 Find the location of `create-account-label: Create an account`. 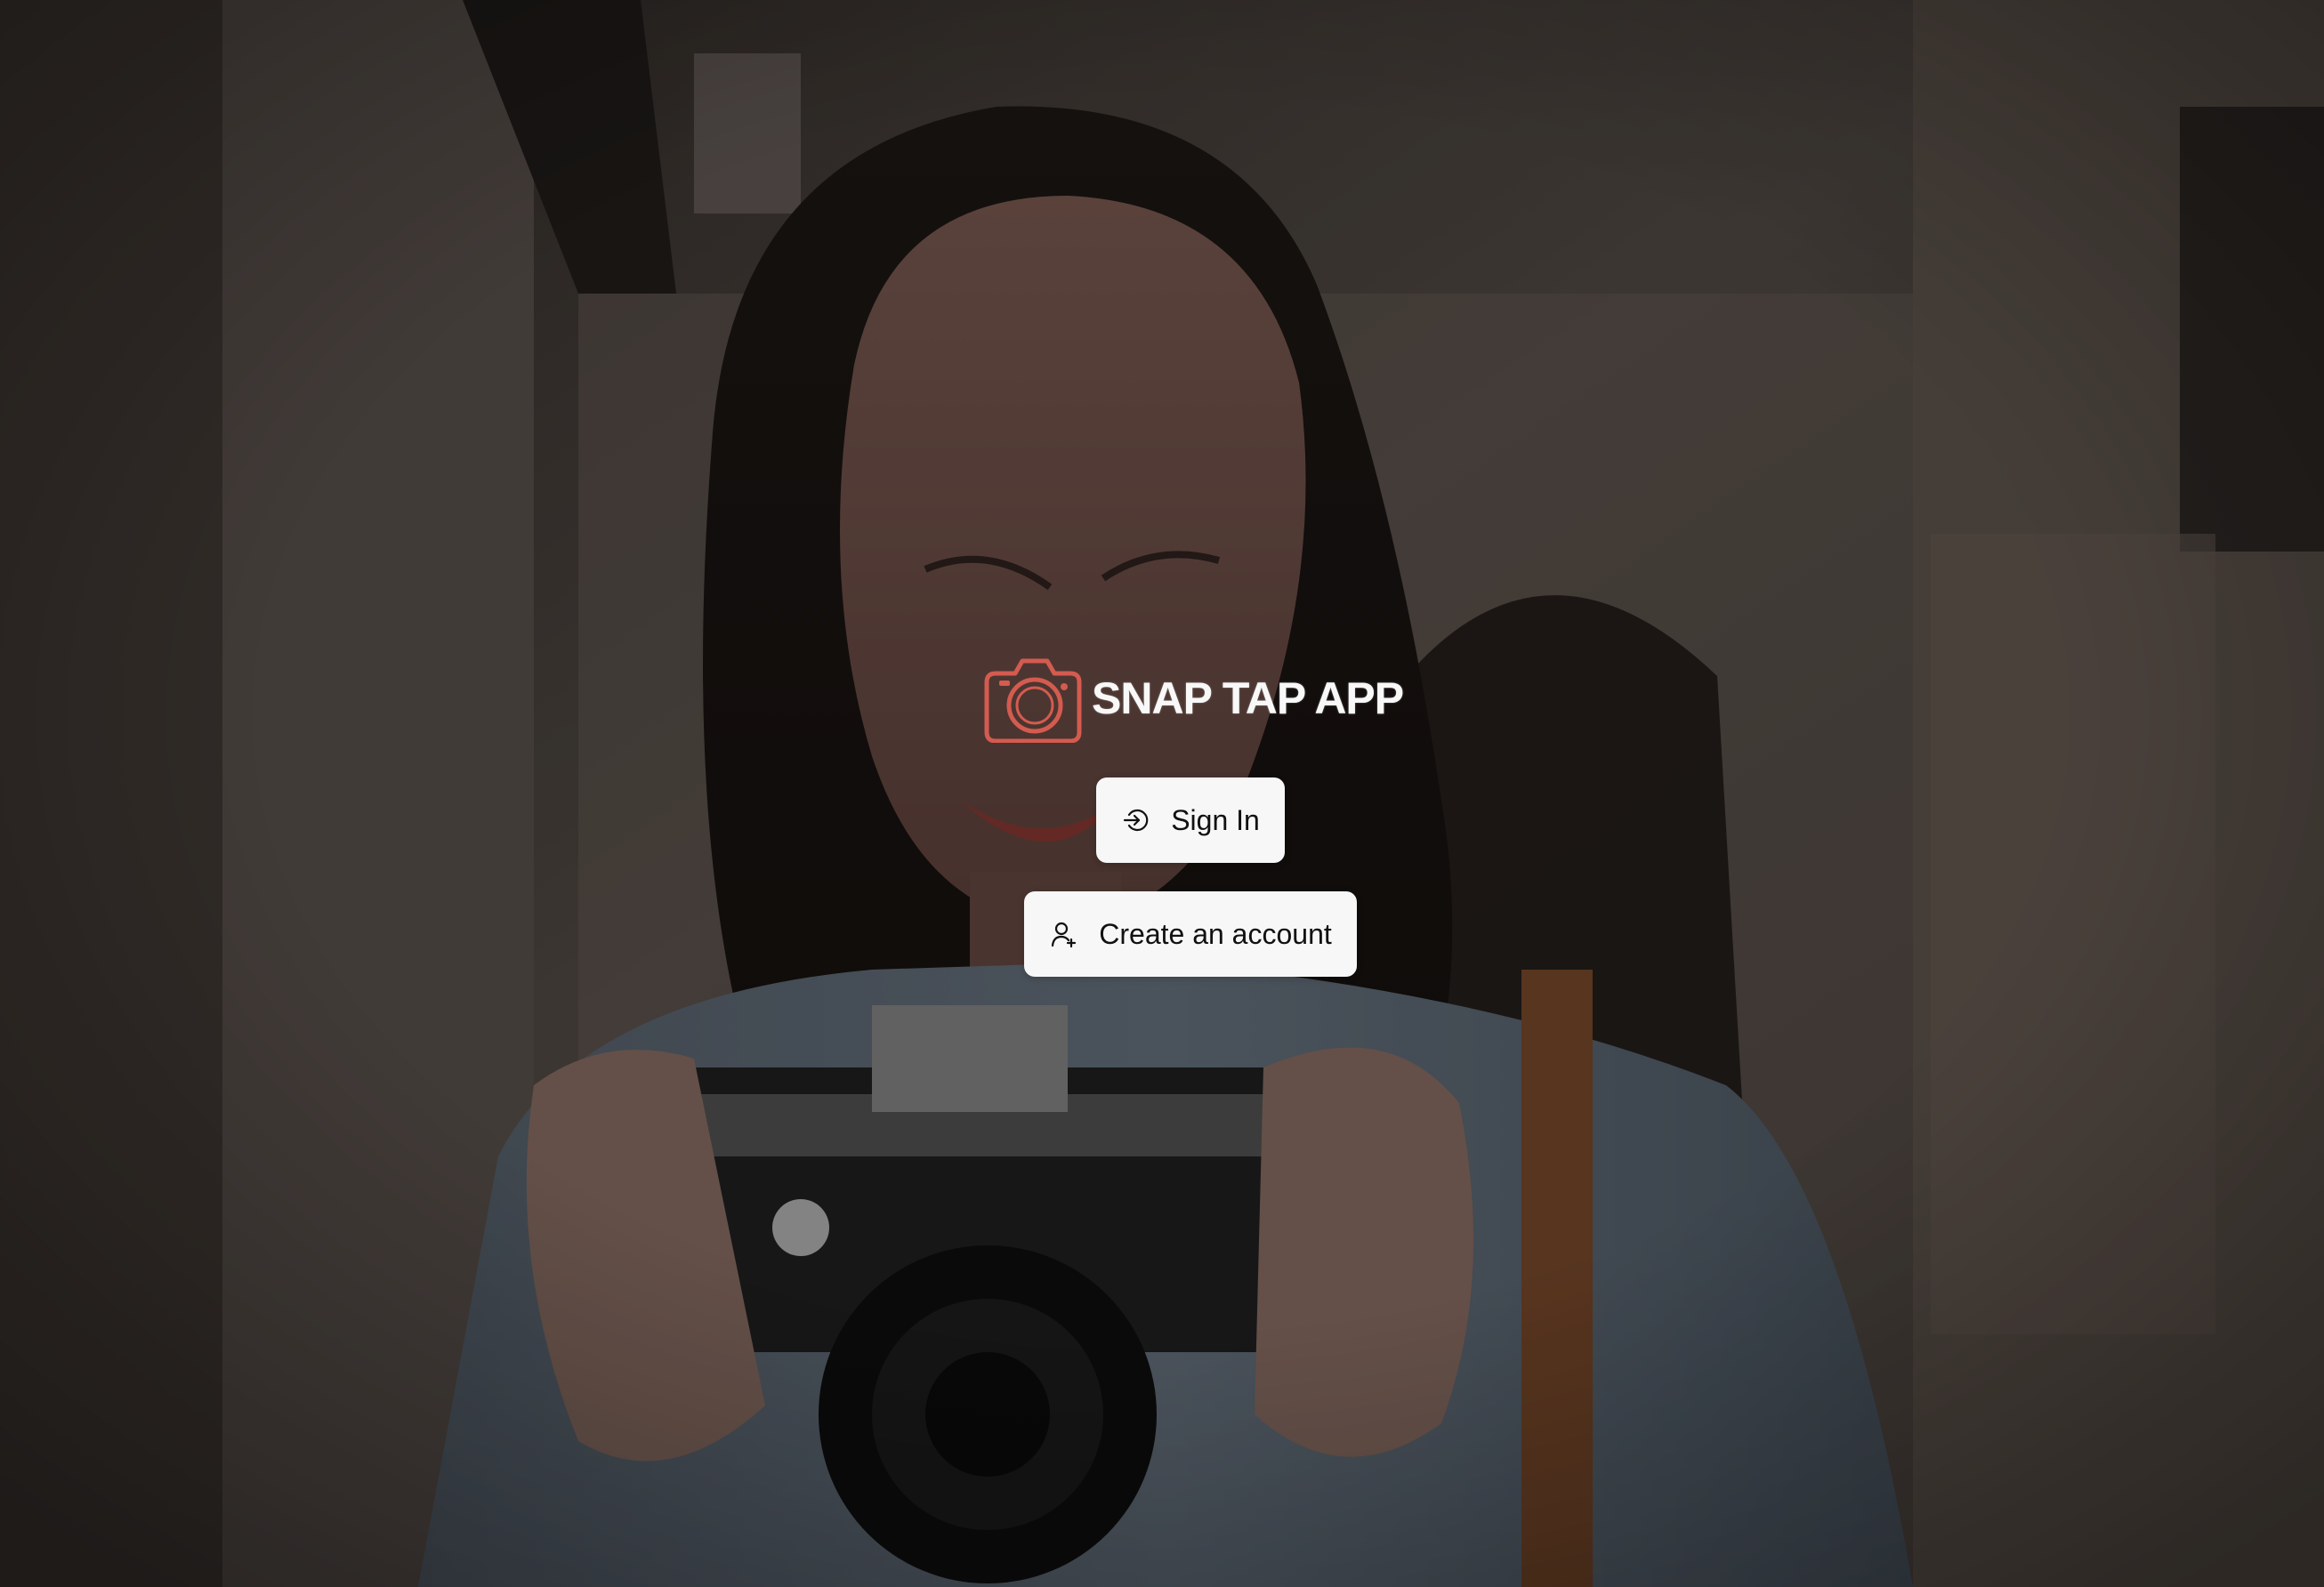

create-account-label: Create an account is located at coordinates (1215, 933).